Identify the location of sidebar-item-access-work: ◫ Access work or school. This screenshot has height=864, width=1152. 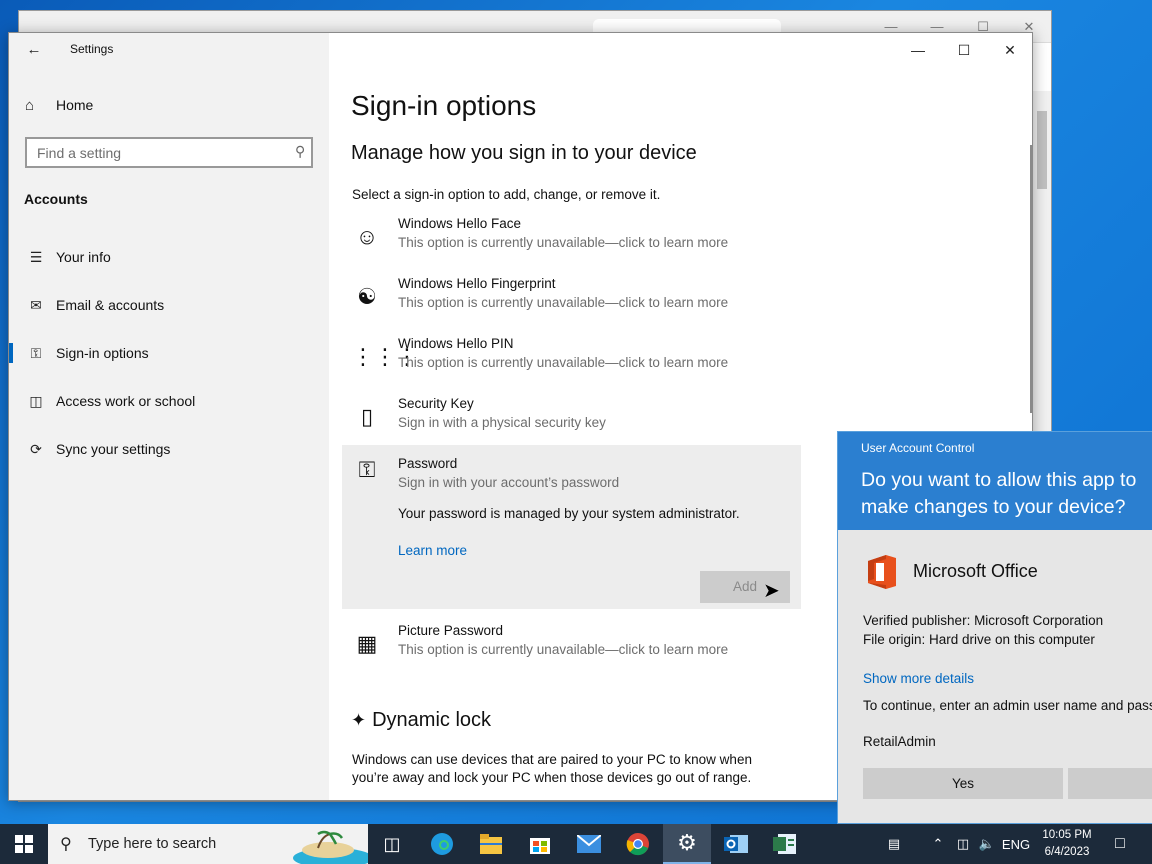
(169, 401).